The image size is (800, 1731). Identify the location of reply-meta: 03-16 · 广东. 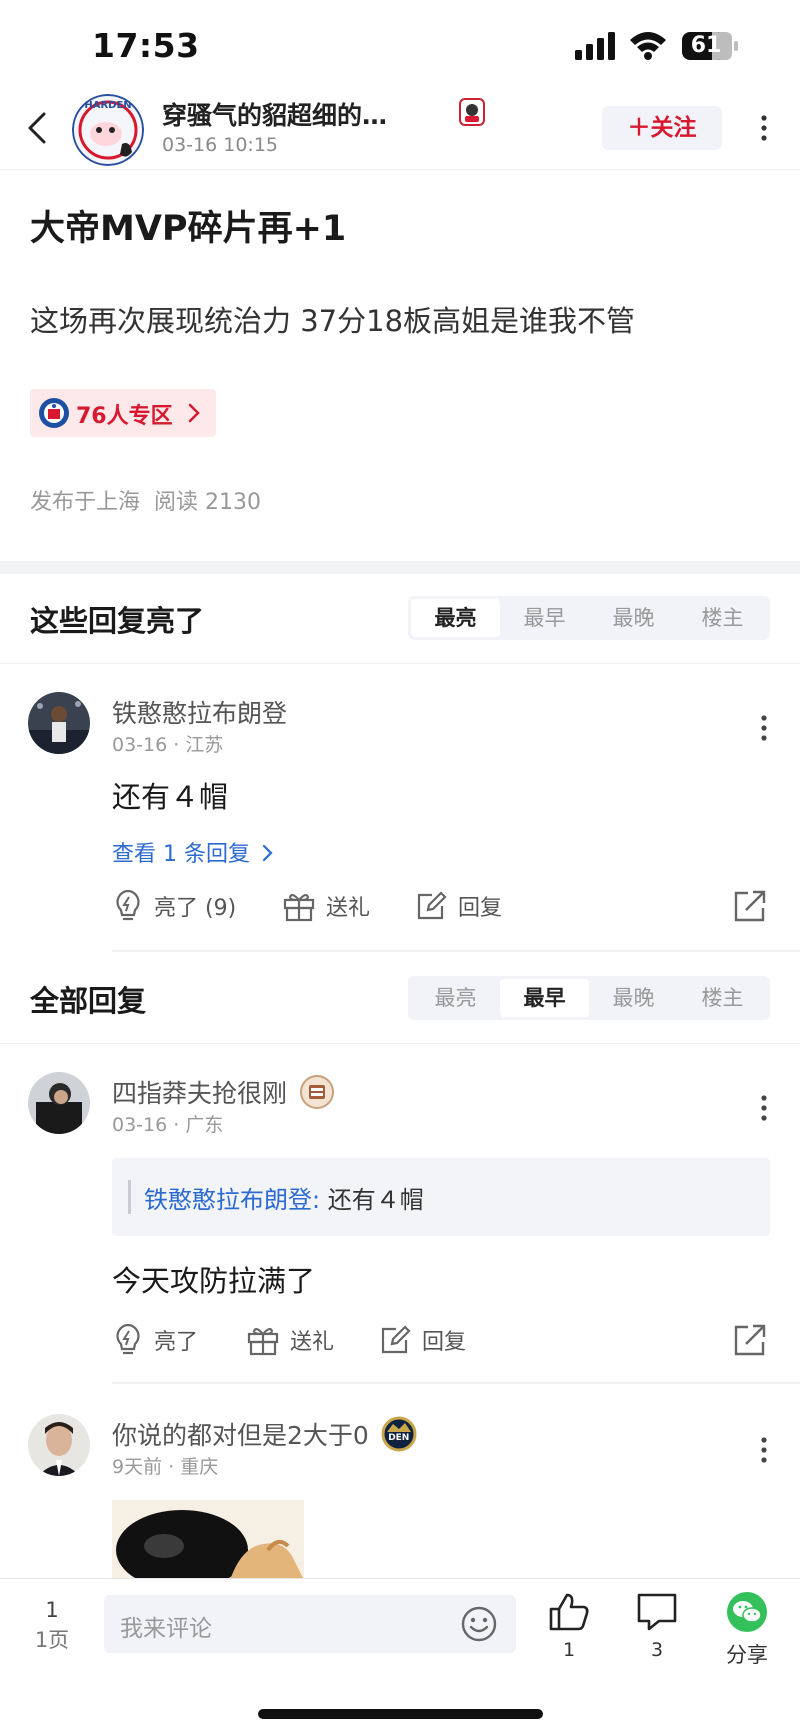
(168, 1125).